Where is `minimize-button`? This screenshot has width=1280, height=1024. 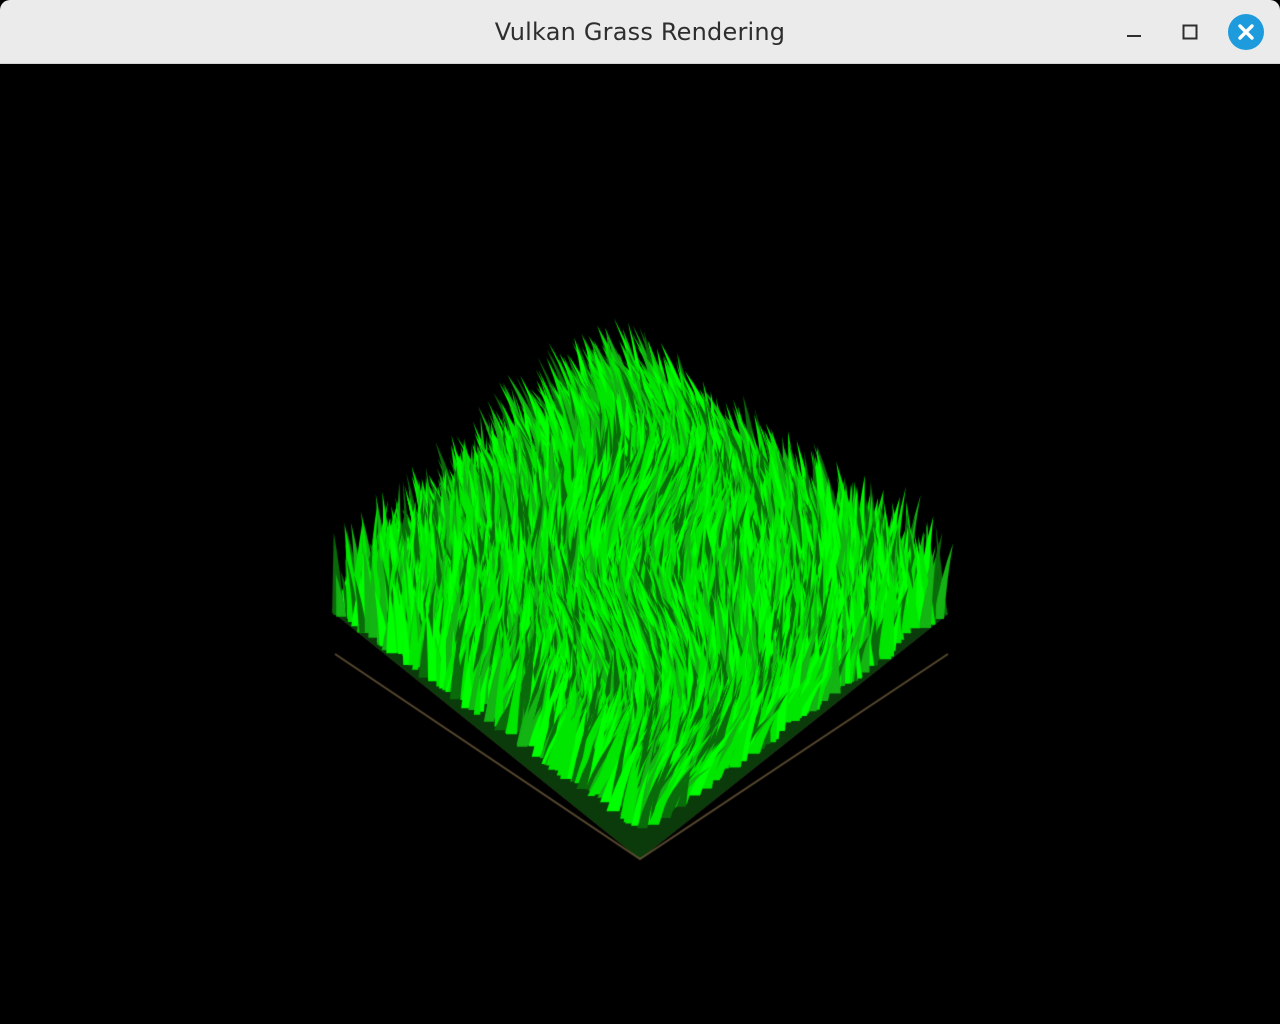
minimize-button is located at coordinates (1134, 32).